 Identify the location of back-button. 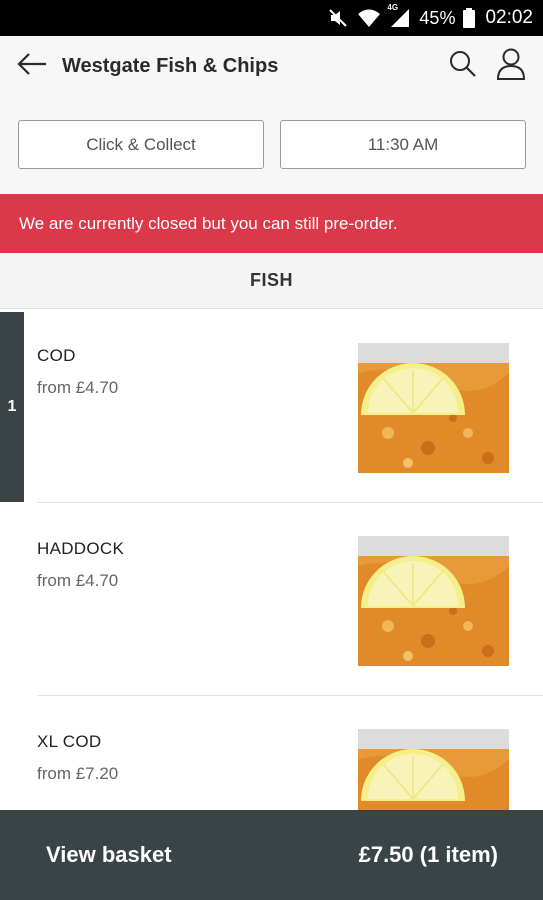
(32, 66).